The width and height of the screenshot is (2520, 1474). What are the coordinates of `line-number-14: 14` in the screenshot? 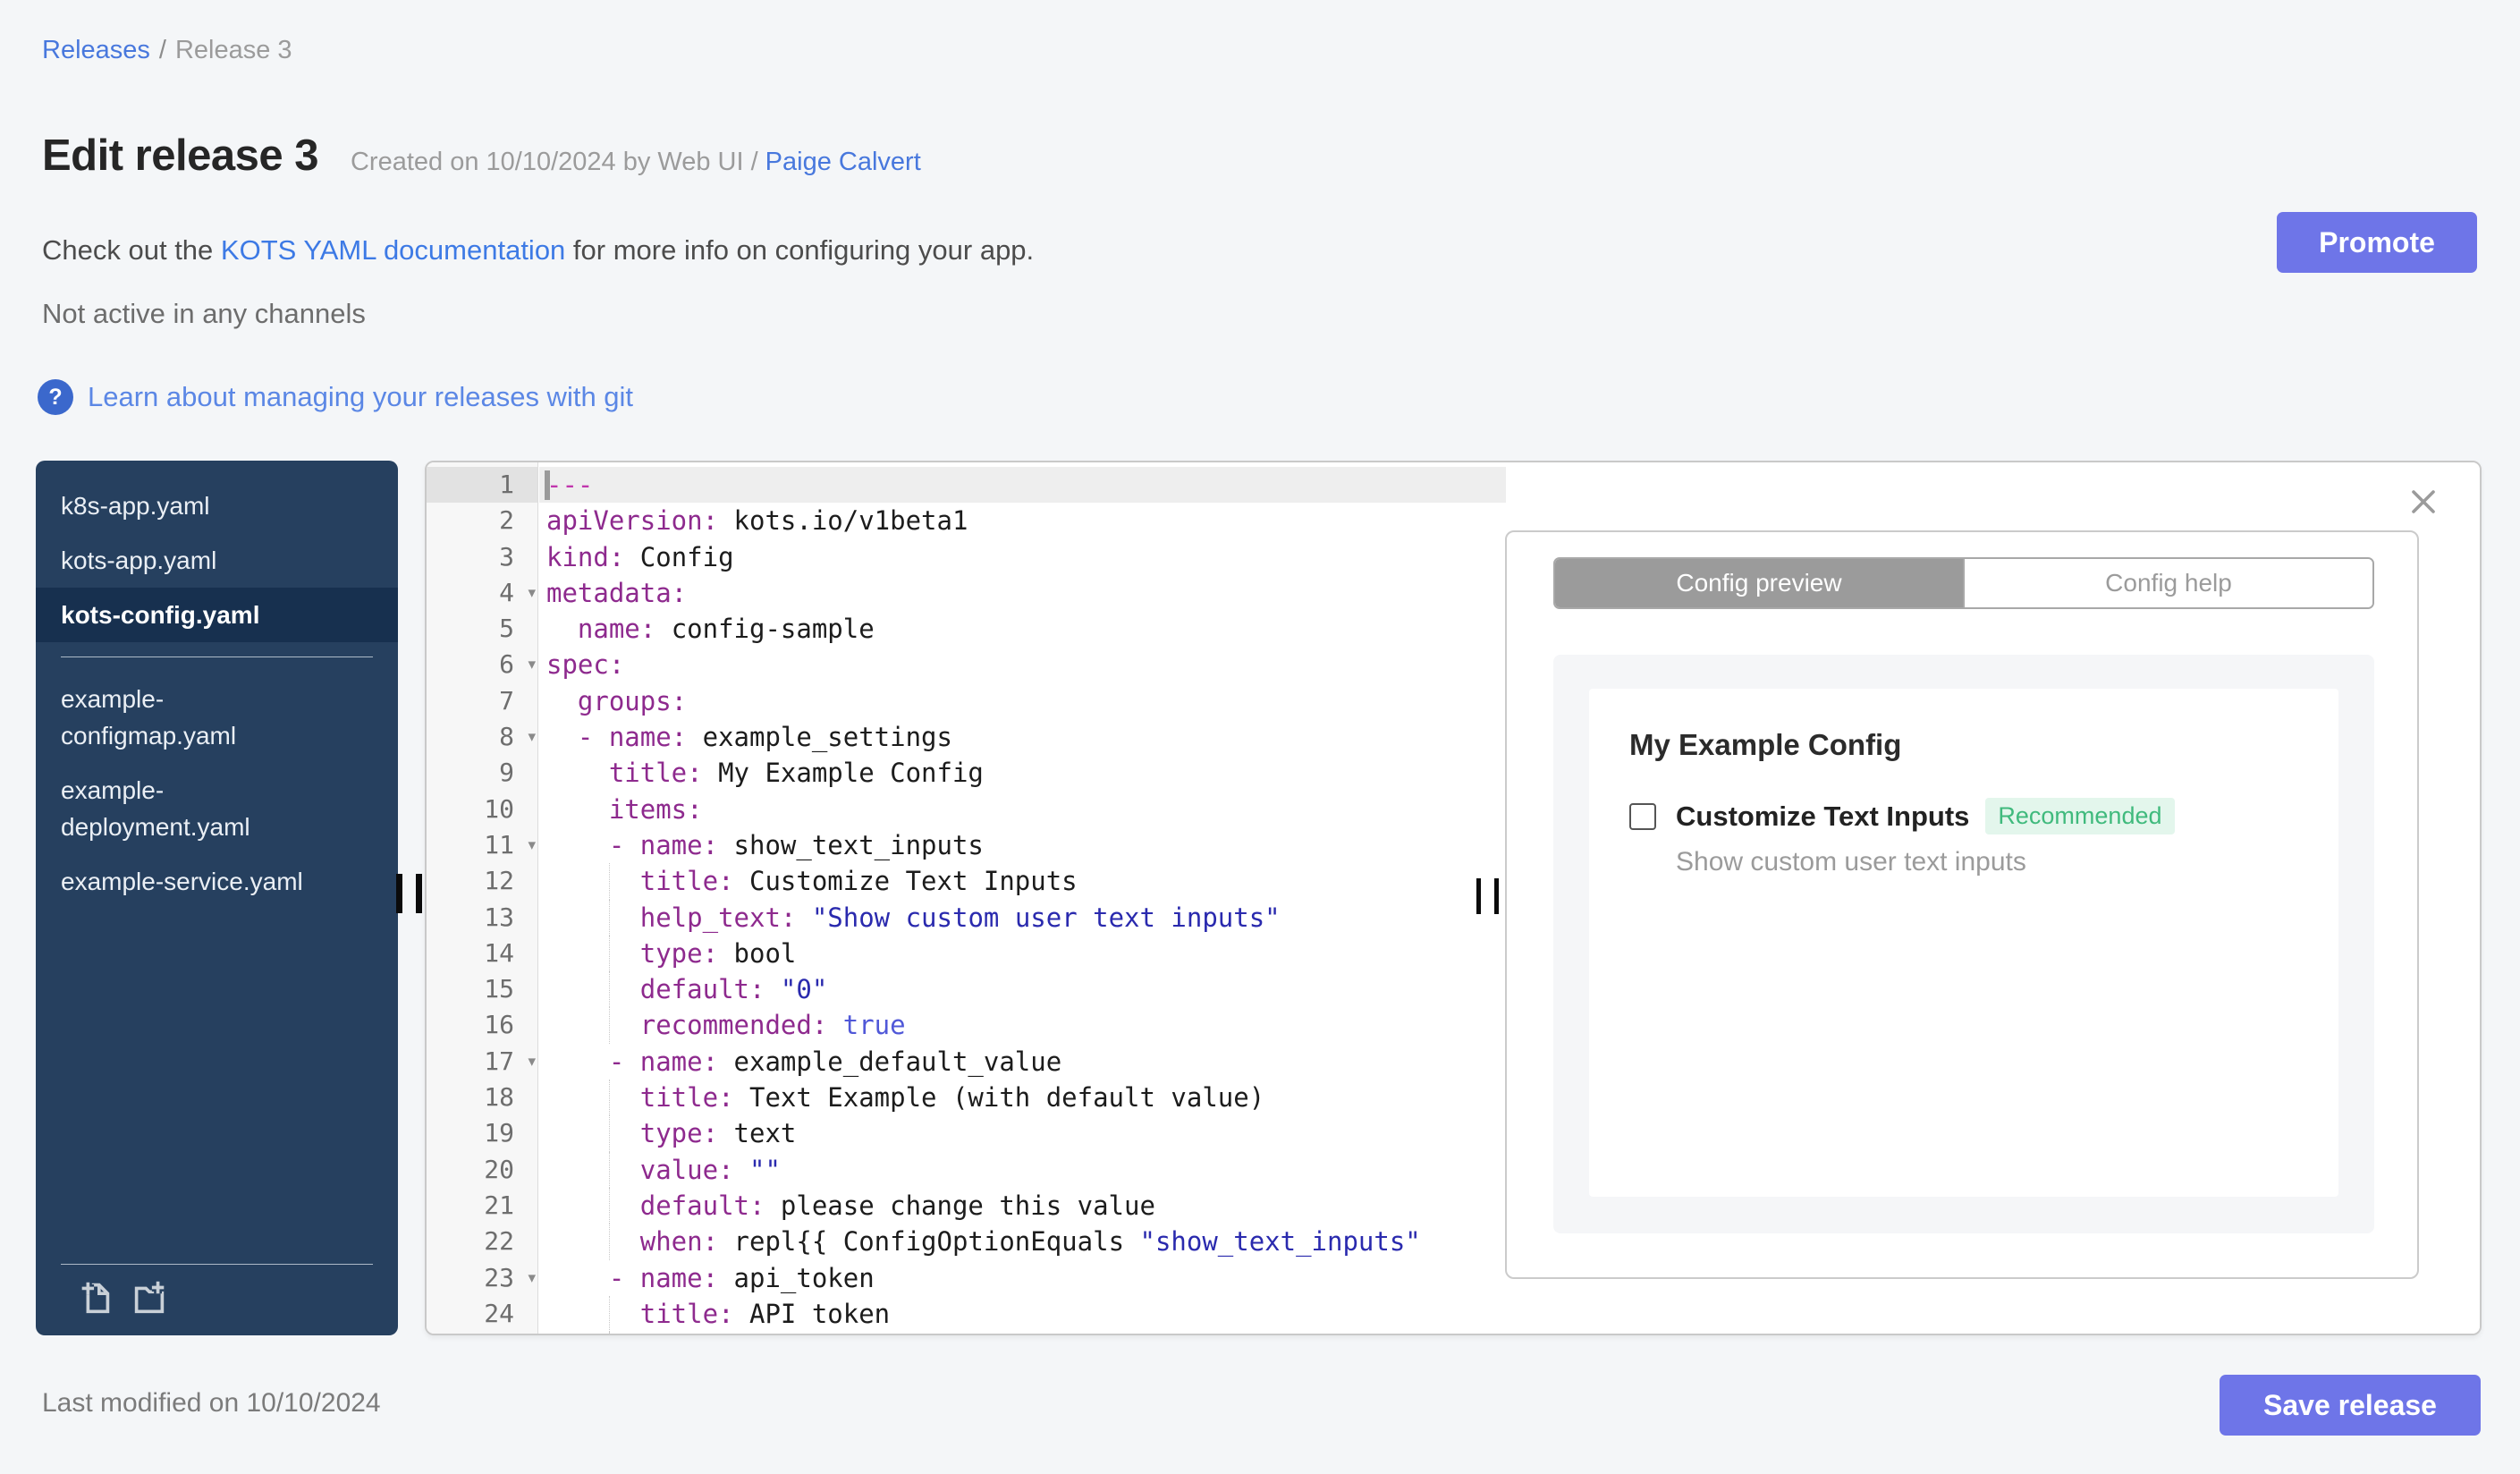 It's located at (499, 952).